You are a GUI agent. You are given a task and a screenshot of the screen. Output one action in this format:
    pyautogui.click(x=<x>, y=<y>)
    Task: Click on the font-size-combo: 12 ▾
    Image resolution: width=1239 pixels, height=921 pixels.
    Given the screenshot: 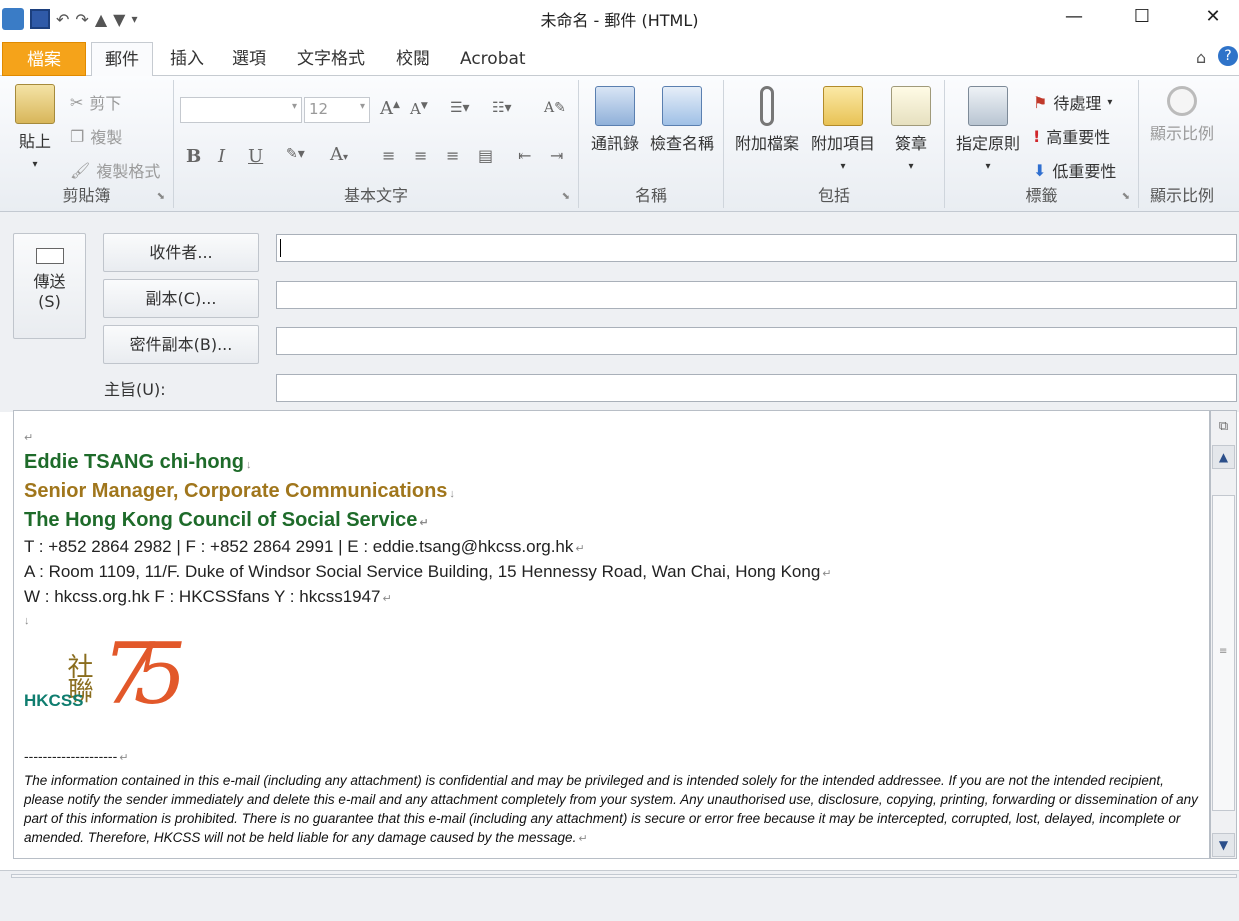 What is the action you would take?
    pyautogui.click(x=337, y=110)
    